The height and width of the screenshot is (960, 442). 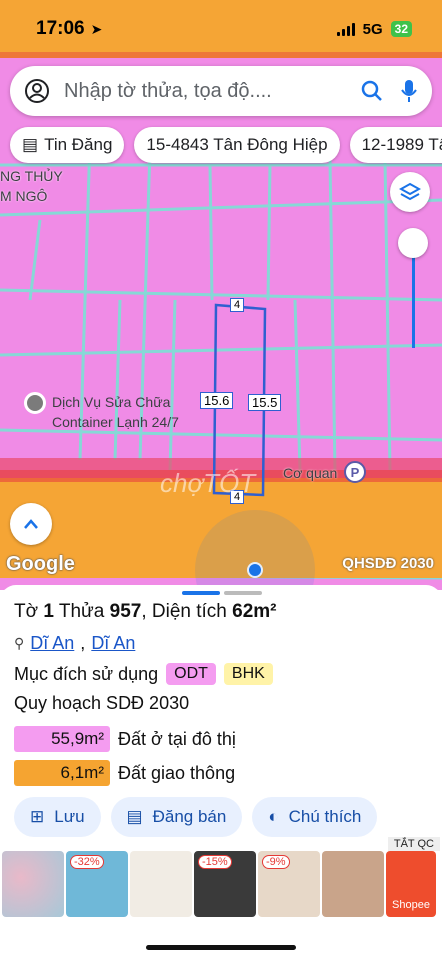 I want to click on chip-parcel: 15-4843 Tân Đông Hiệp, so click(x=237, y=145).